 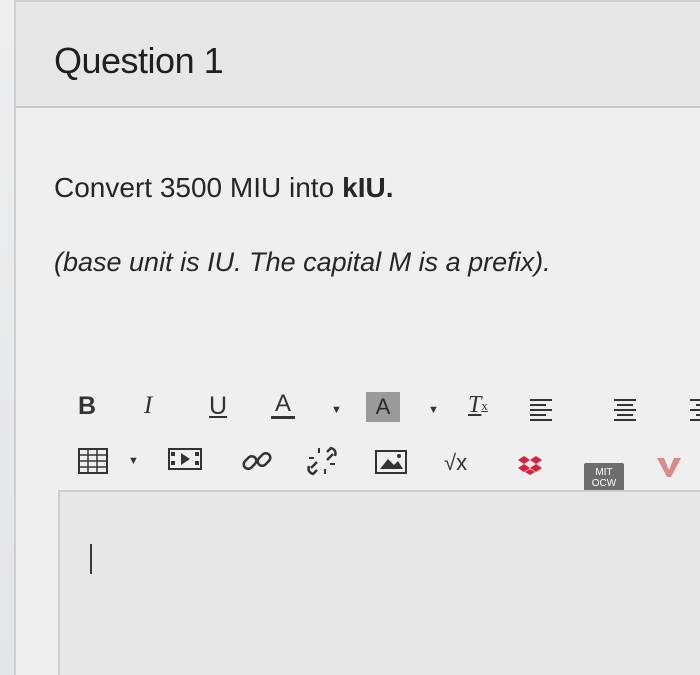 What do you see at coordinates (283, 405) in the screenshot?
I see `font-color-button: A` at bounding box center [283, 405].